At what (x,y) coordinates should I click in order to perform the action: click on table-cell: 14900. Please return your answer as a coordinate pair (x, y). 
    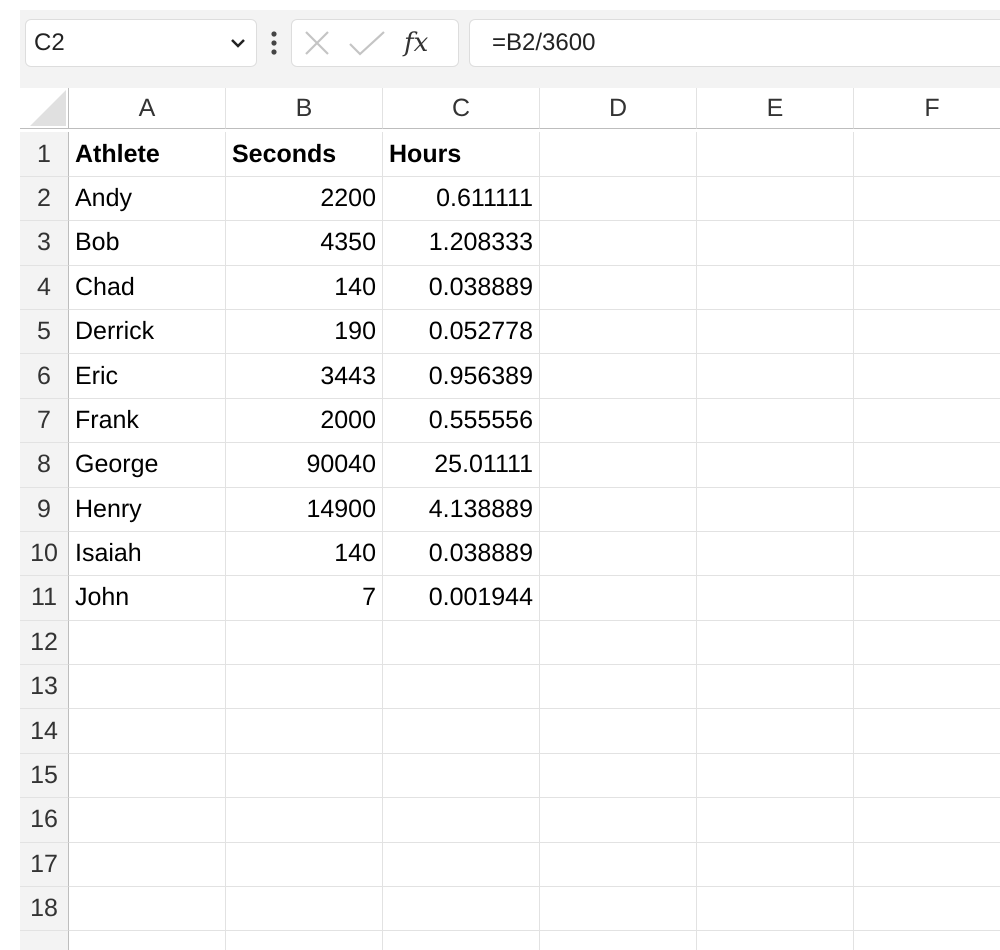
    Looking at the image, I should click on (304, 510).